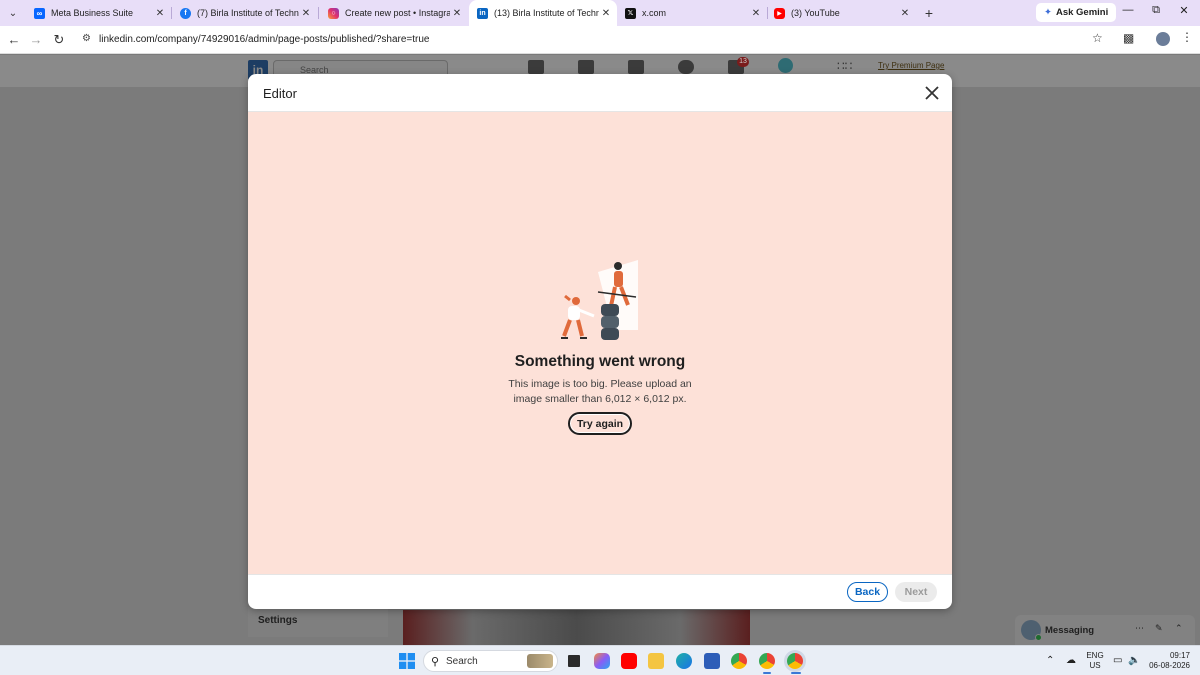 This screenshot has height=675, width=1200. I want to click on try-premium-link: Try Premium Page, so click(911, 65).